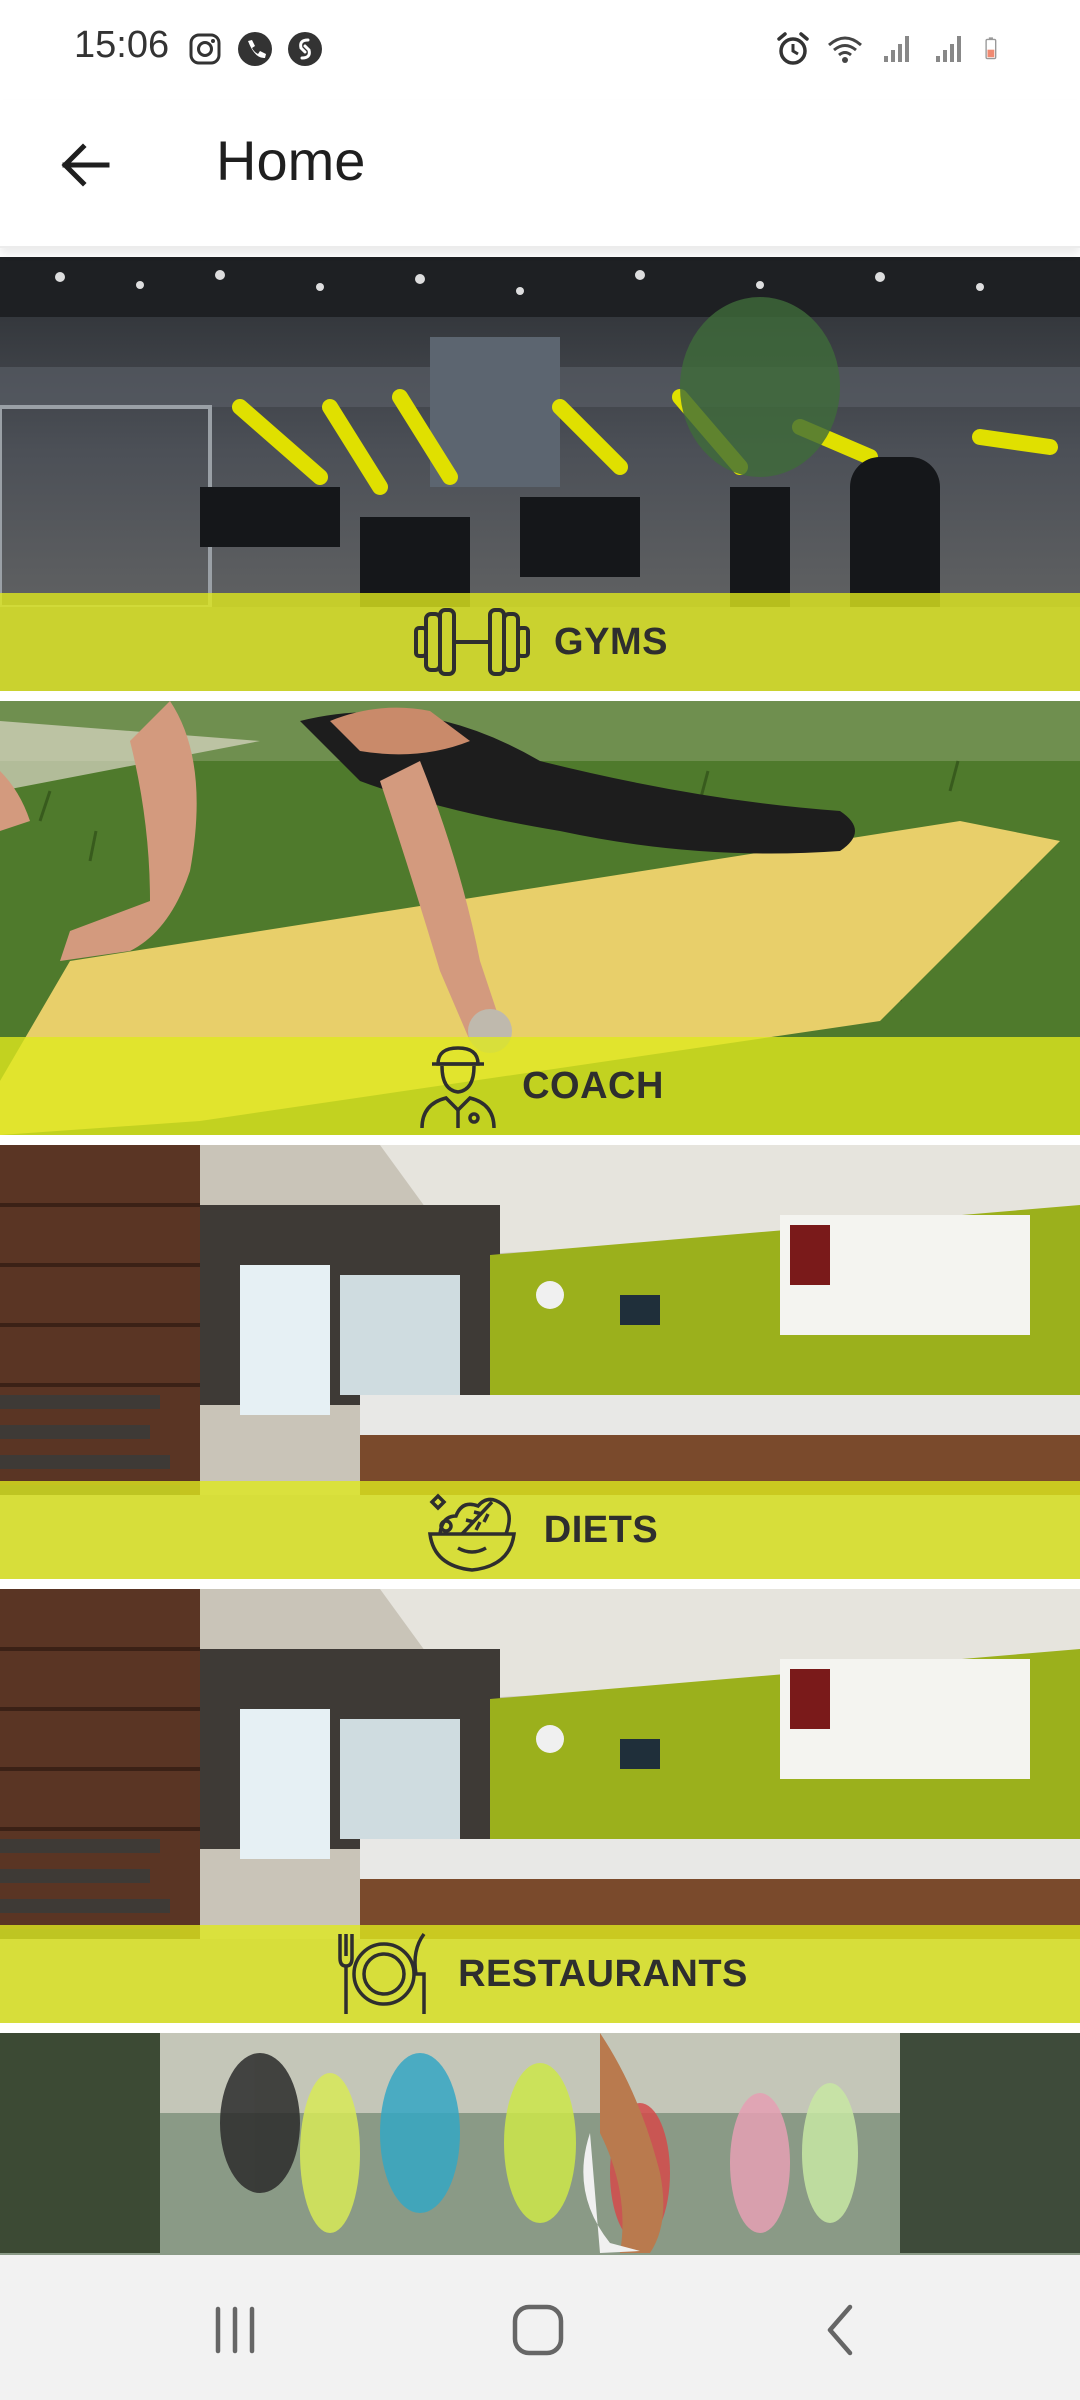 The width and height of the screenshot is (1080, 2400). What do you see at coordinates (991, 48) in the screenshot?
I see `battery-low-icon` at bounding box center [991, 48].